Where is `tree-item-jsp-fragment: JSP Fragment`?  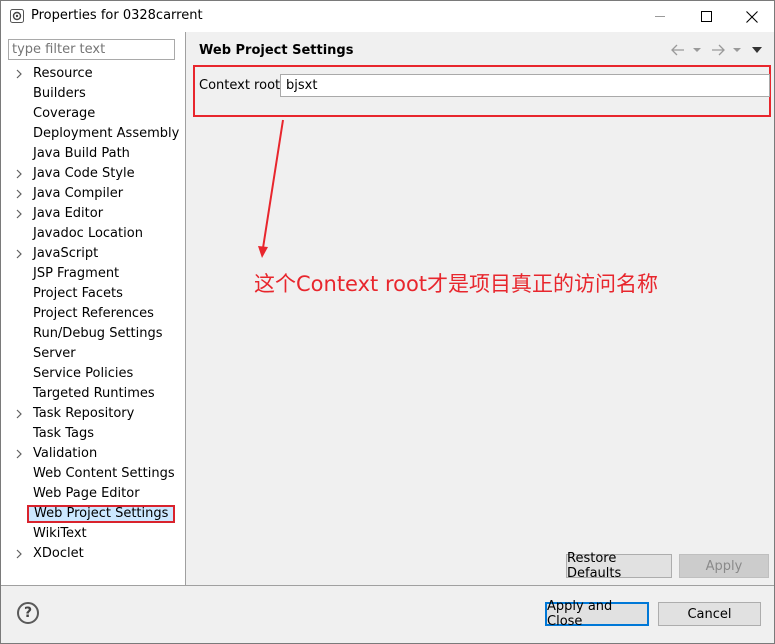 tree-item-jsp-fragment: JSP Fragment is located at coordinates (93, 274).